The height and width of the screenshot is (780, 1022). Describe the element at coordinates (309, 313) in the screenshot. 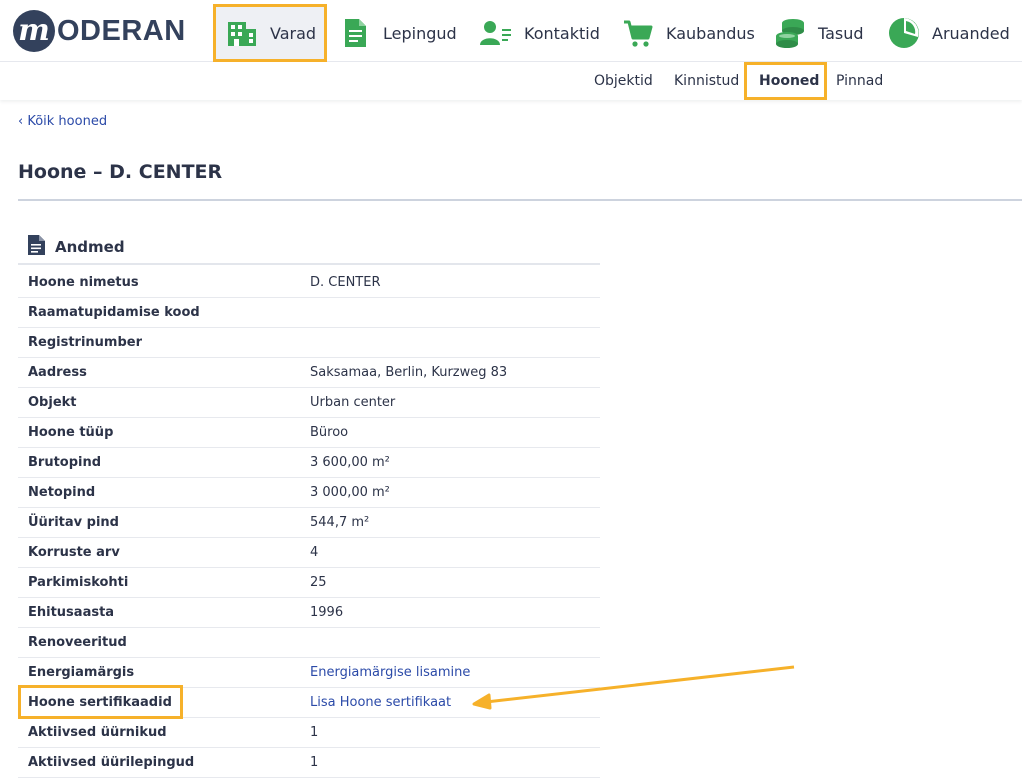

I see `table-row: Raamatupidamise kood` at that location.